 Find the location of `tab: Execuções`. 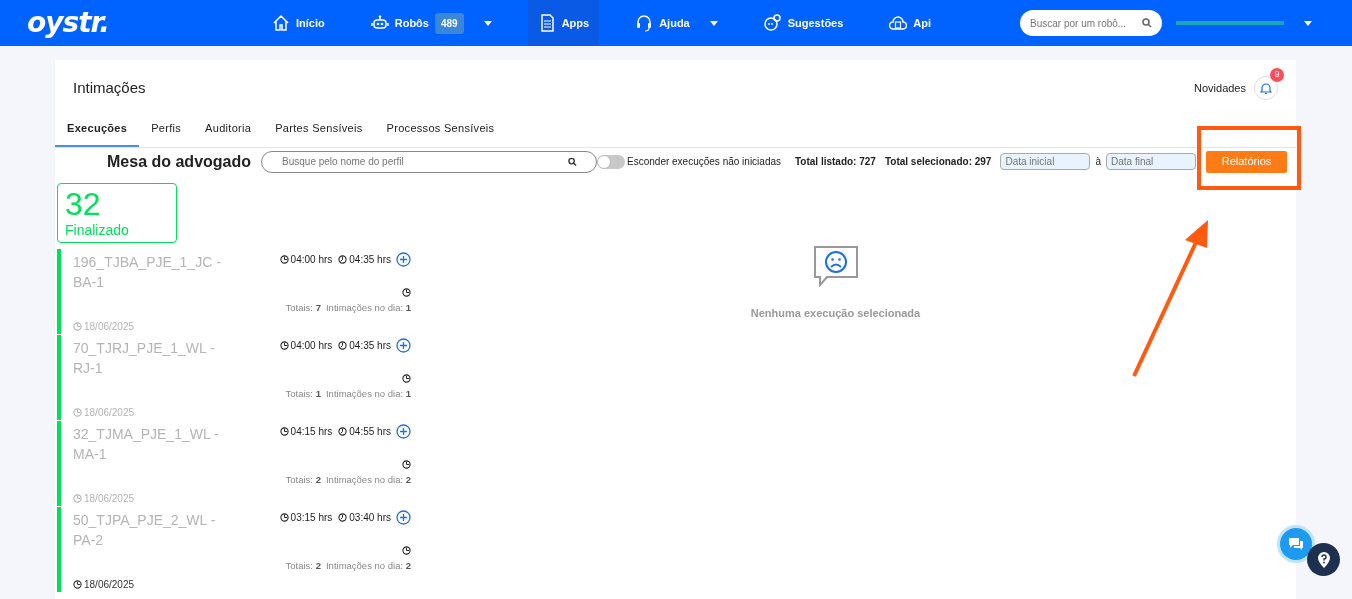

tab: Execuções is located at coordinates (97, 130).